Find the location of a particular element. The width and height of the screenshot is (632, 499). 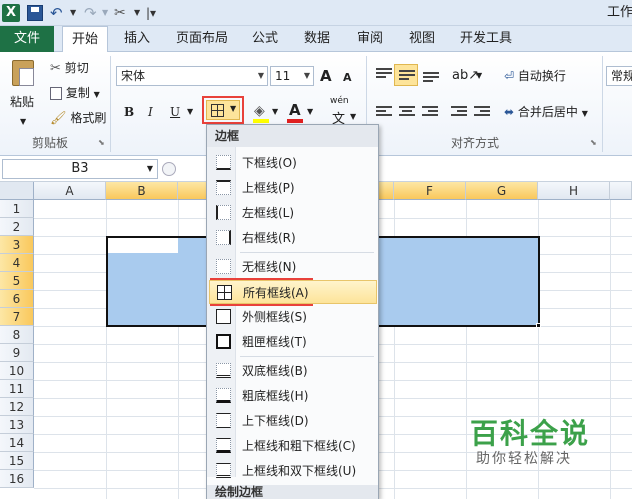

row-header-16: 16 is located at coordinates (17, 479).